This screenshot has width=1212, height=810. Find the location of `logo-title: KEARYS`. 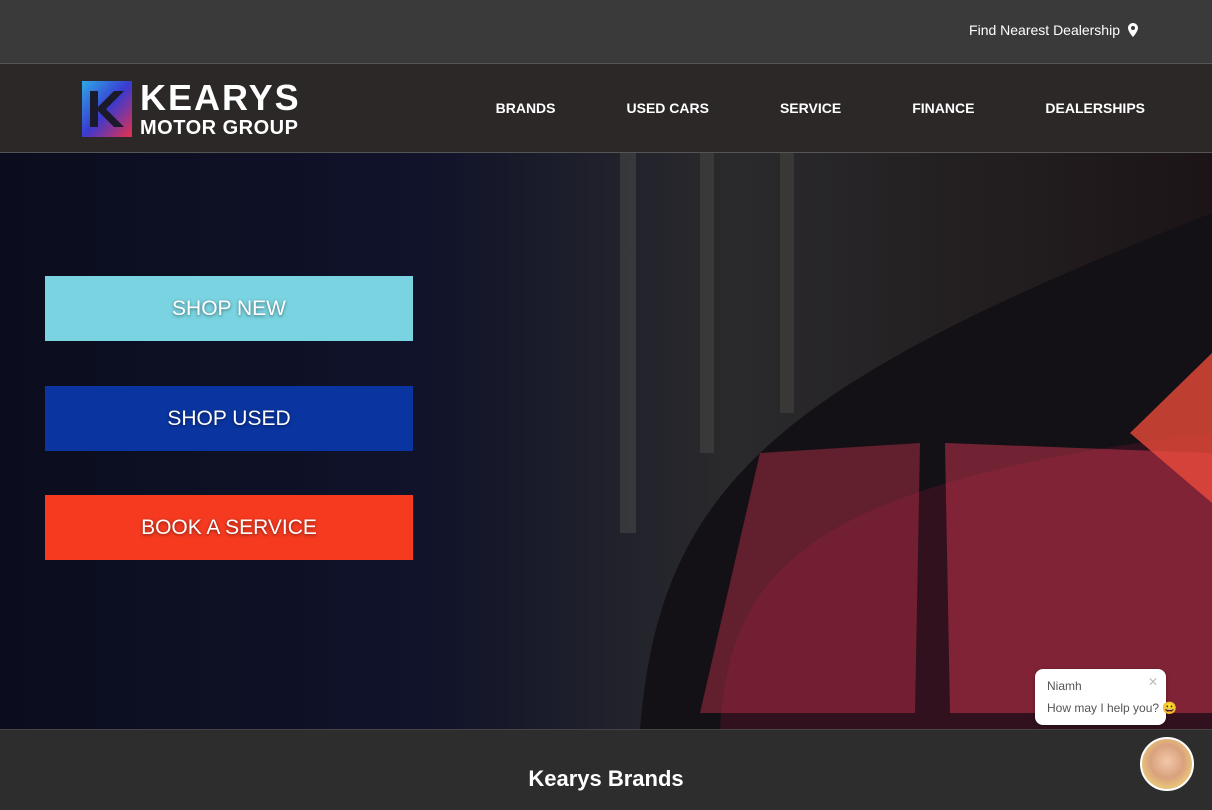

logo-title: KEARYS is located at coordinates (220, 97).